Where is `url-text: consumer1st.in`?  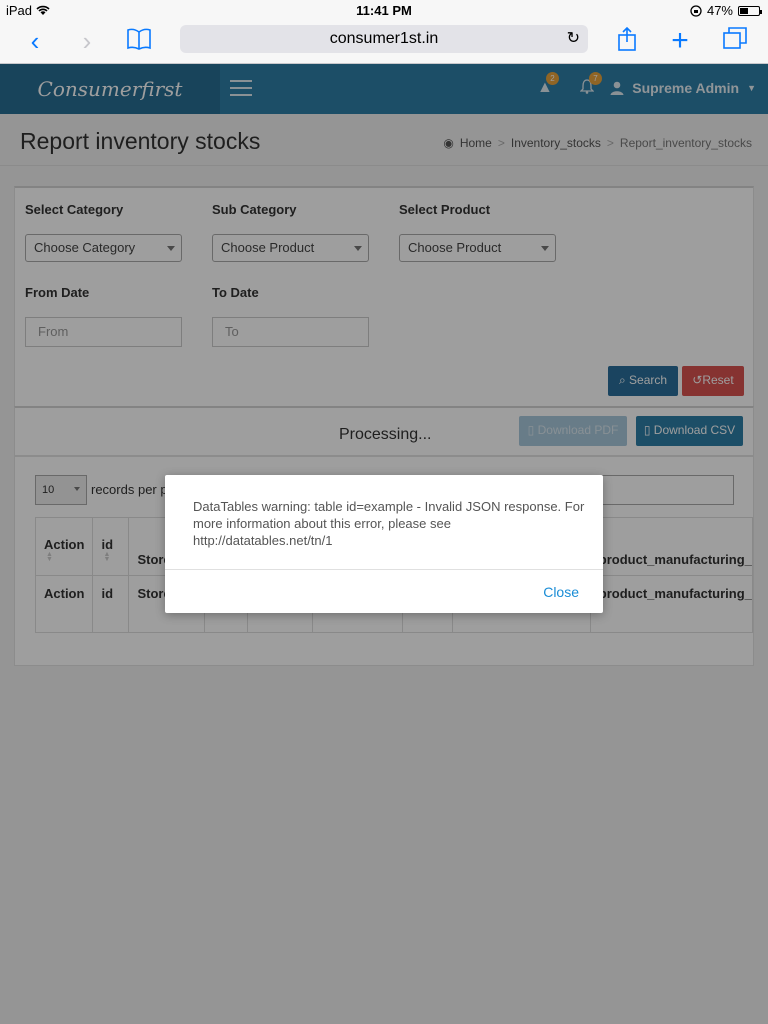
url-text: consumer1st.in is located at coordinates (384, 38).